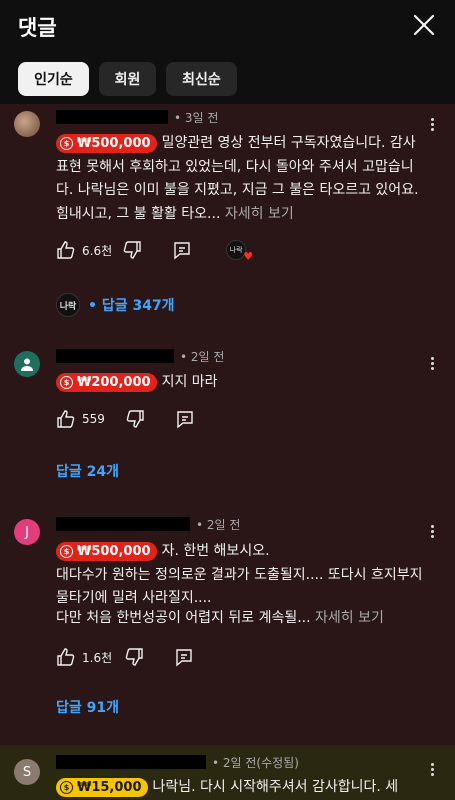  I want to click on creator-avatar: 나락, so click(68, 305).